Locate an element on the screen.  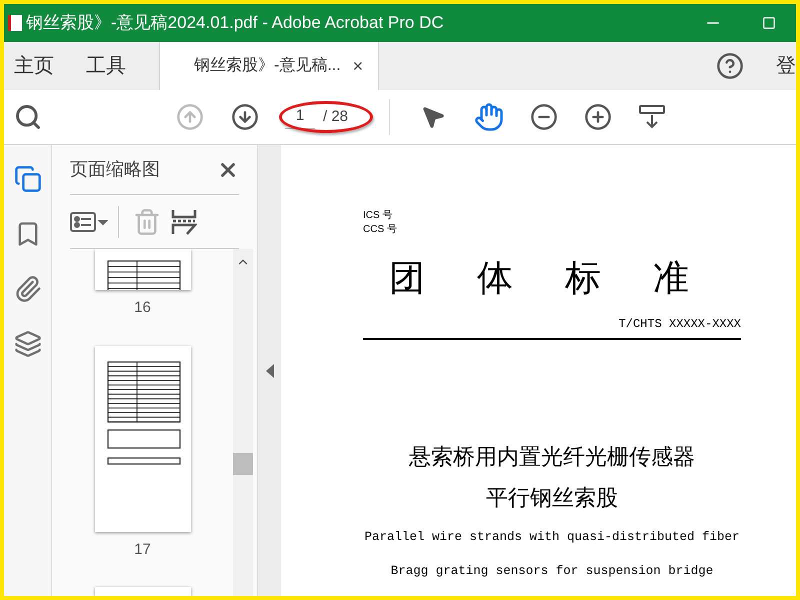
page-total: / 28 is located at coordinates (335, 116).